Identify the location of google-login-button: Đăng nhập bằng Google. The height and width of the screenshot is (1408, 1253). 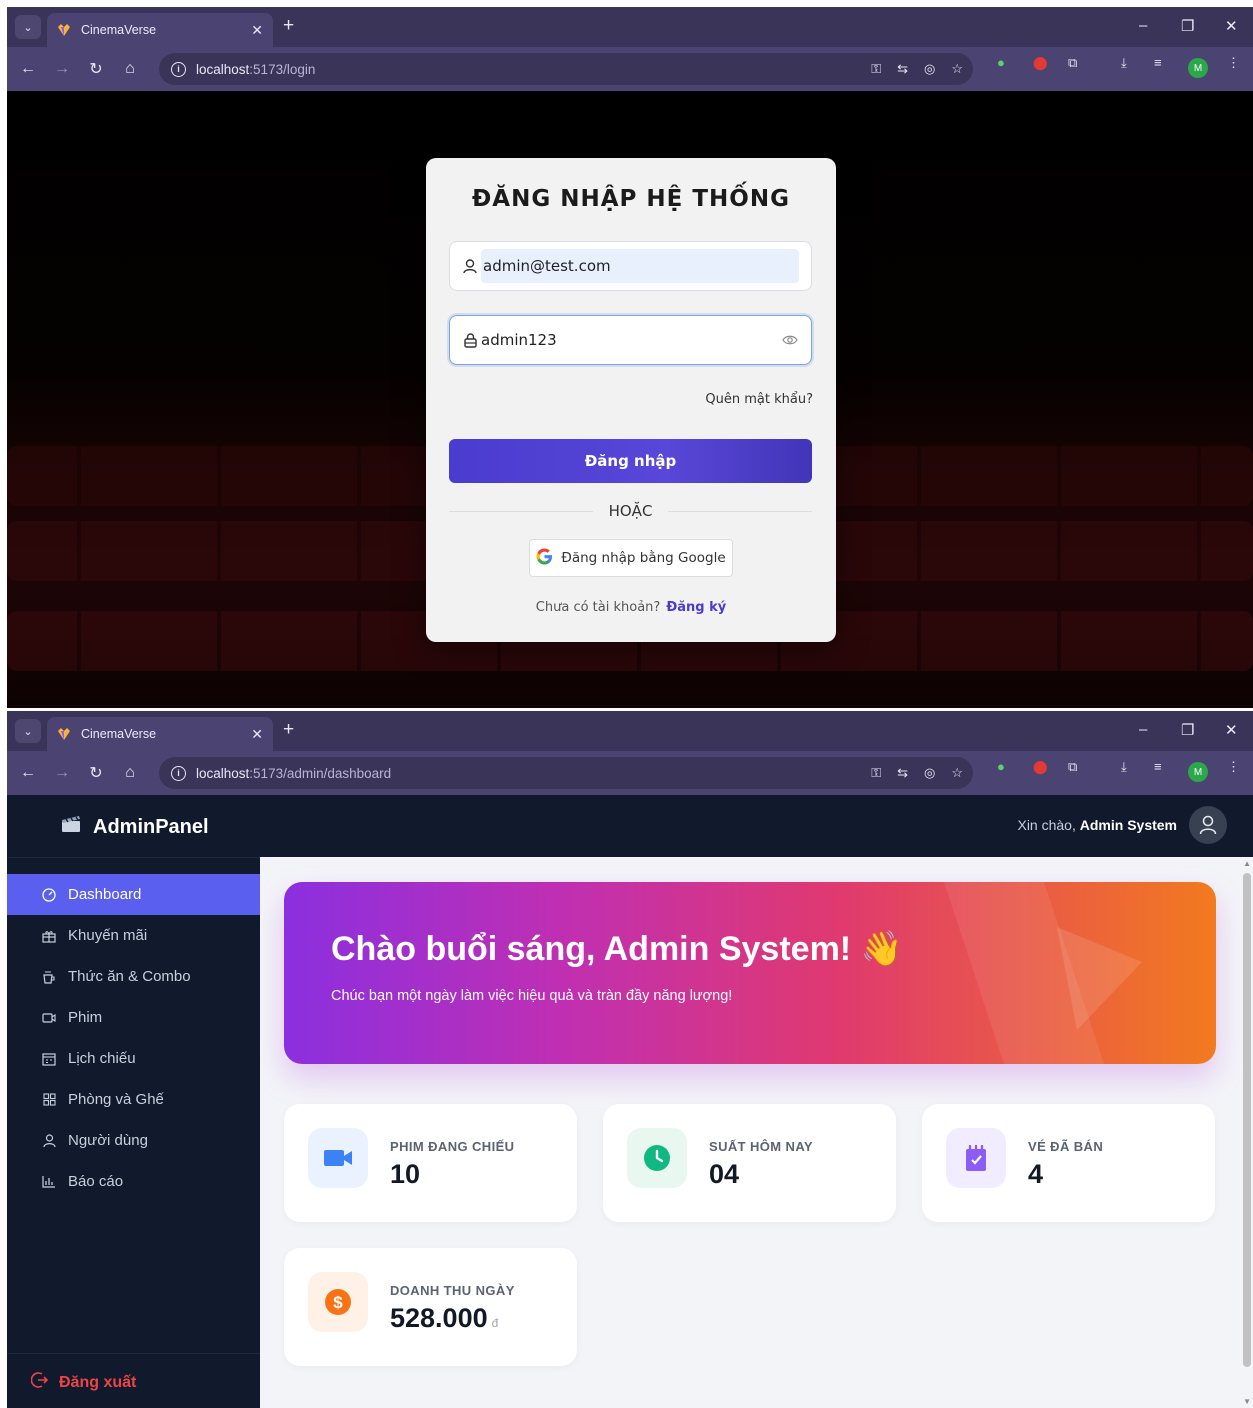
(631, 558).